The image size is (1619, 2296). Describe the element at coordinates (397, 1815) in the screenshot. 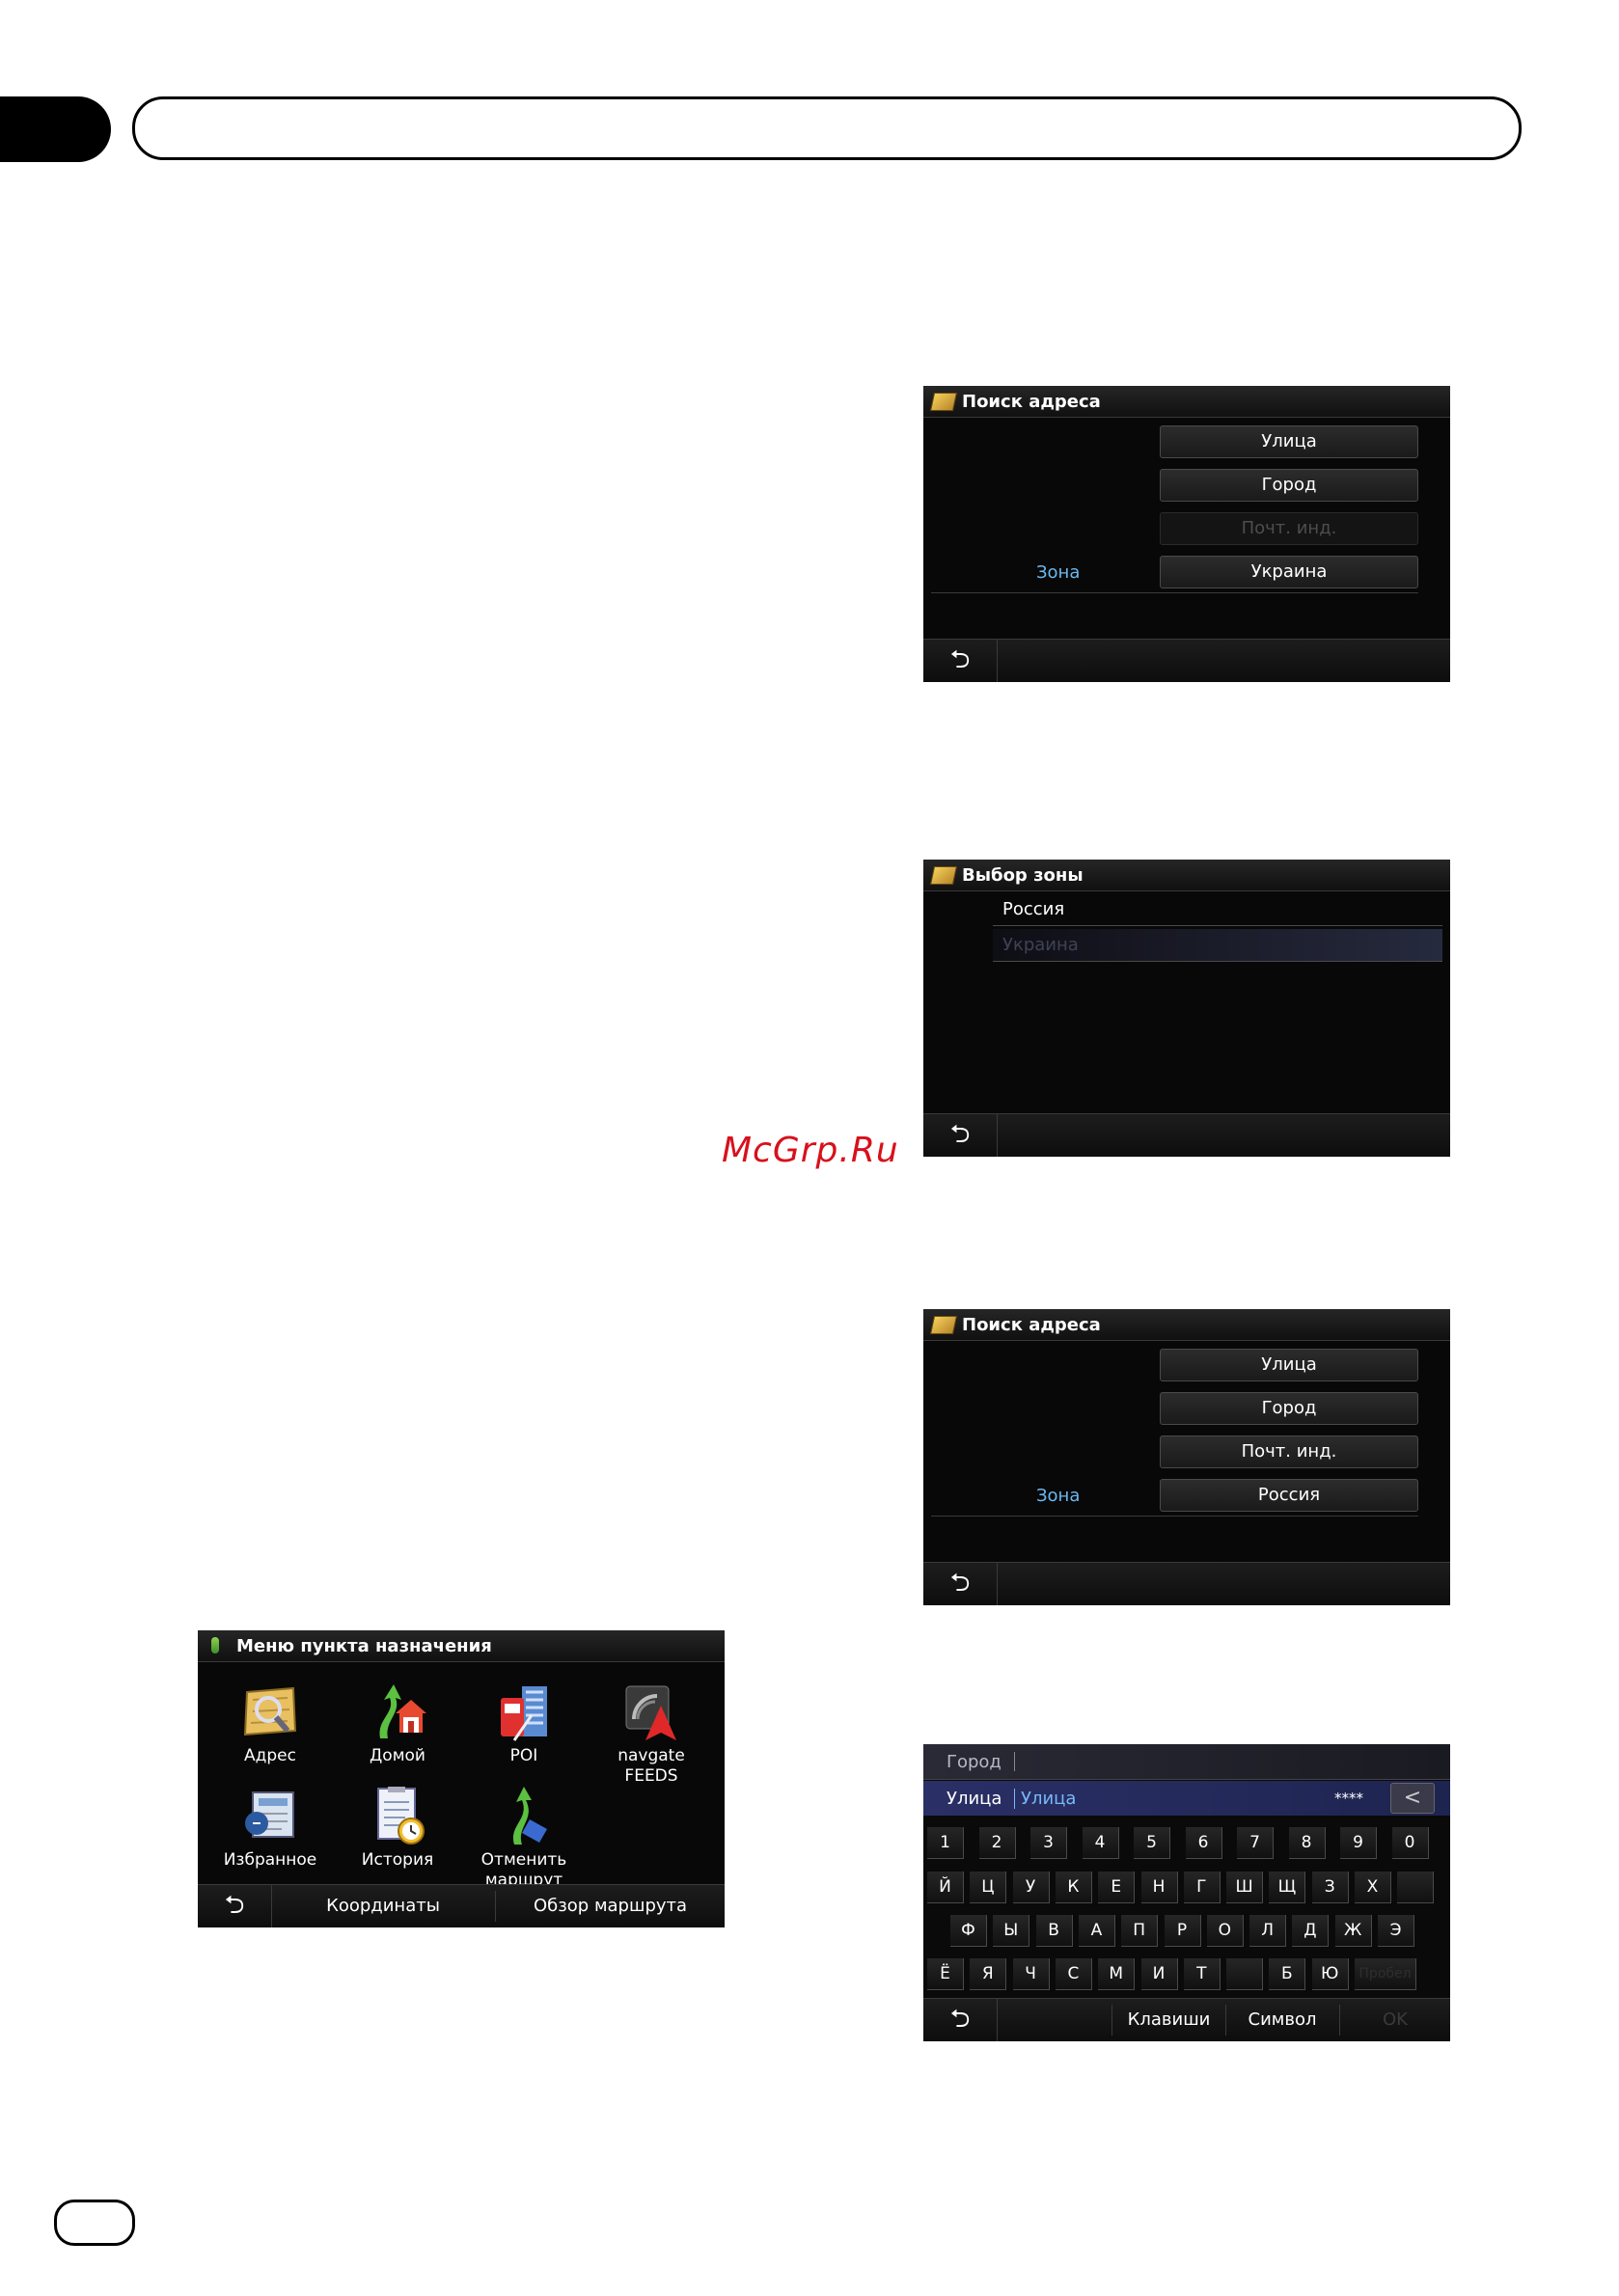

I see `history-icon` at that location.